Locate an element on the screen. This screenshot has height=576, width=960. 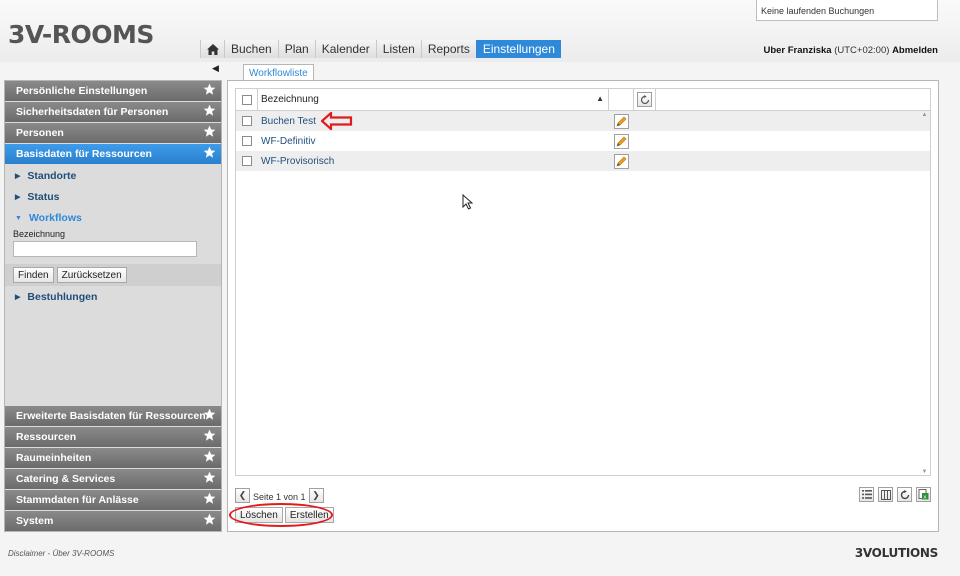
section-system: System is located at coordinates (113, 521).